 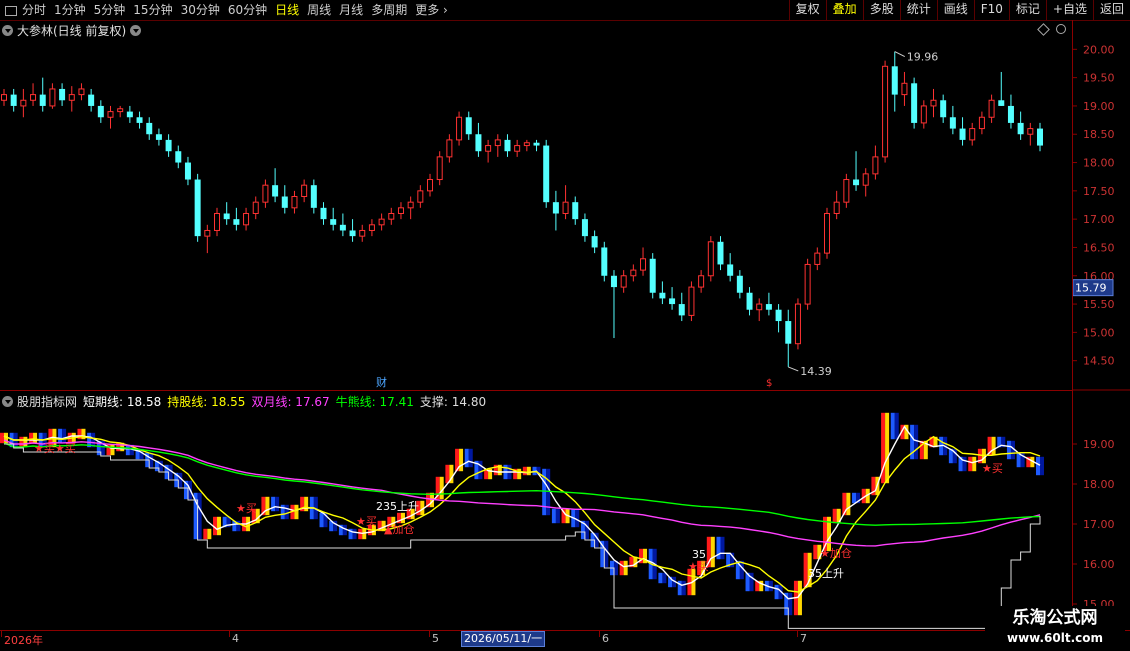 What do you see at coordinates (1091, 288) in the screenshot?
I see `current-price-label: 15.79` at bounding box center [1091, 288].